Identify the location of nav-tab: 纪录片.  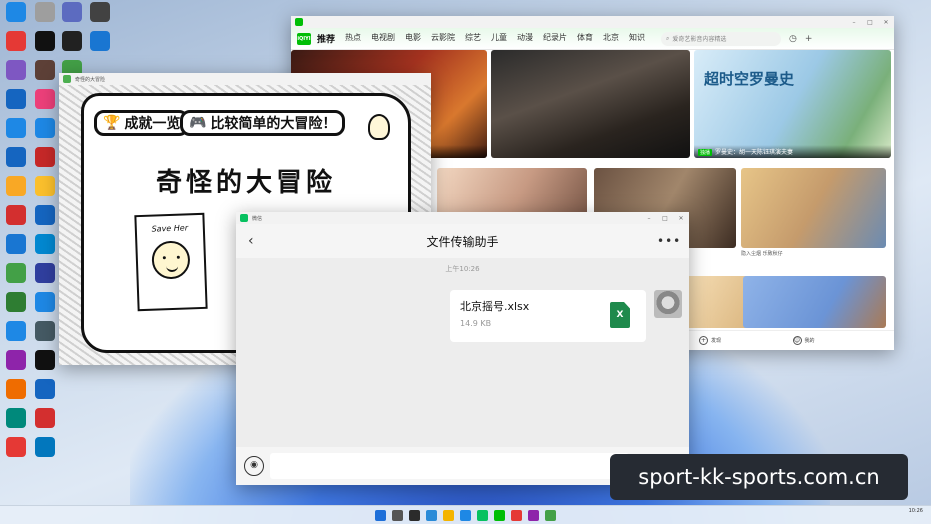
(555, 38).